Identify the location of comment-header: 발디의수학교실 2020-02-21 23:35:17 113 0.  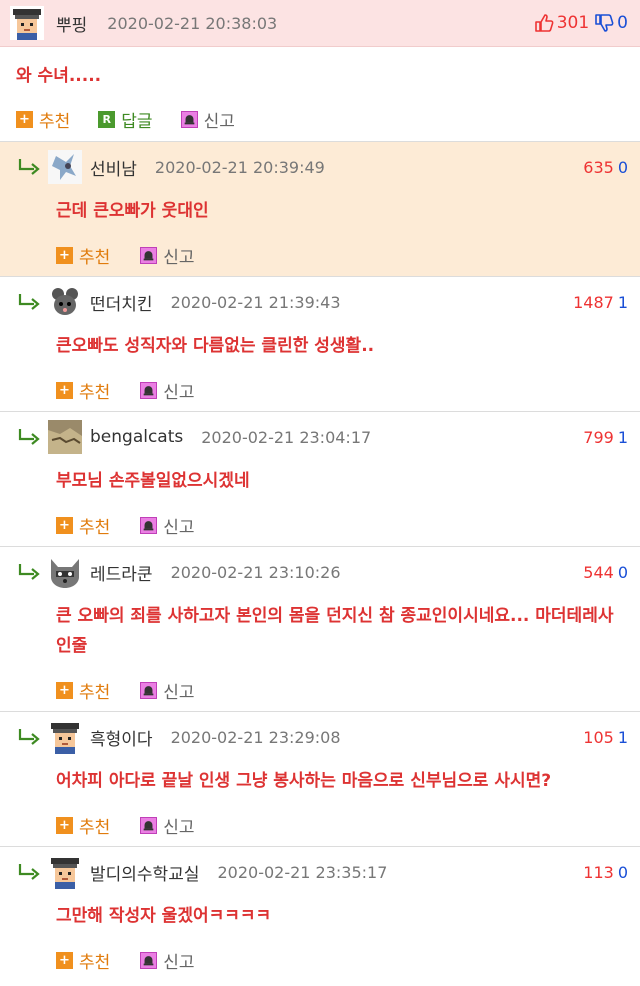
(322, 870).